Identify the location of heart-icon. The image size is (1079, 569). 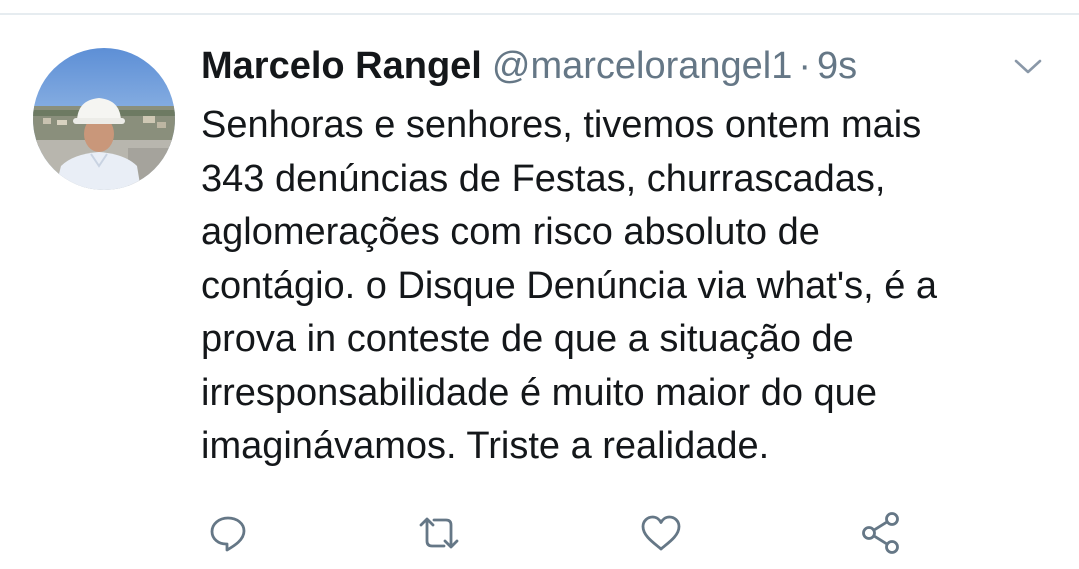
(661, 533).